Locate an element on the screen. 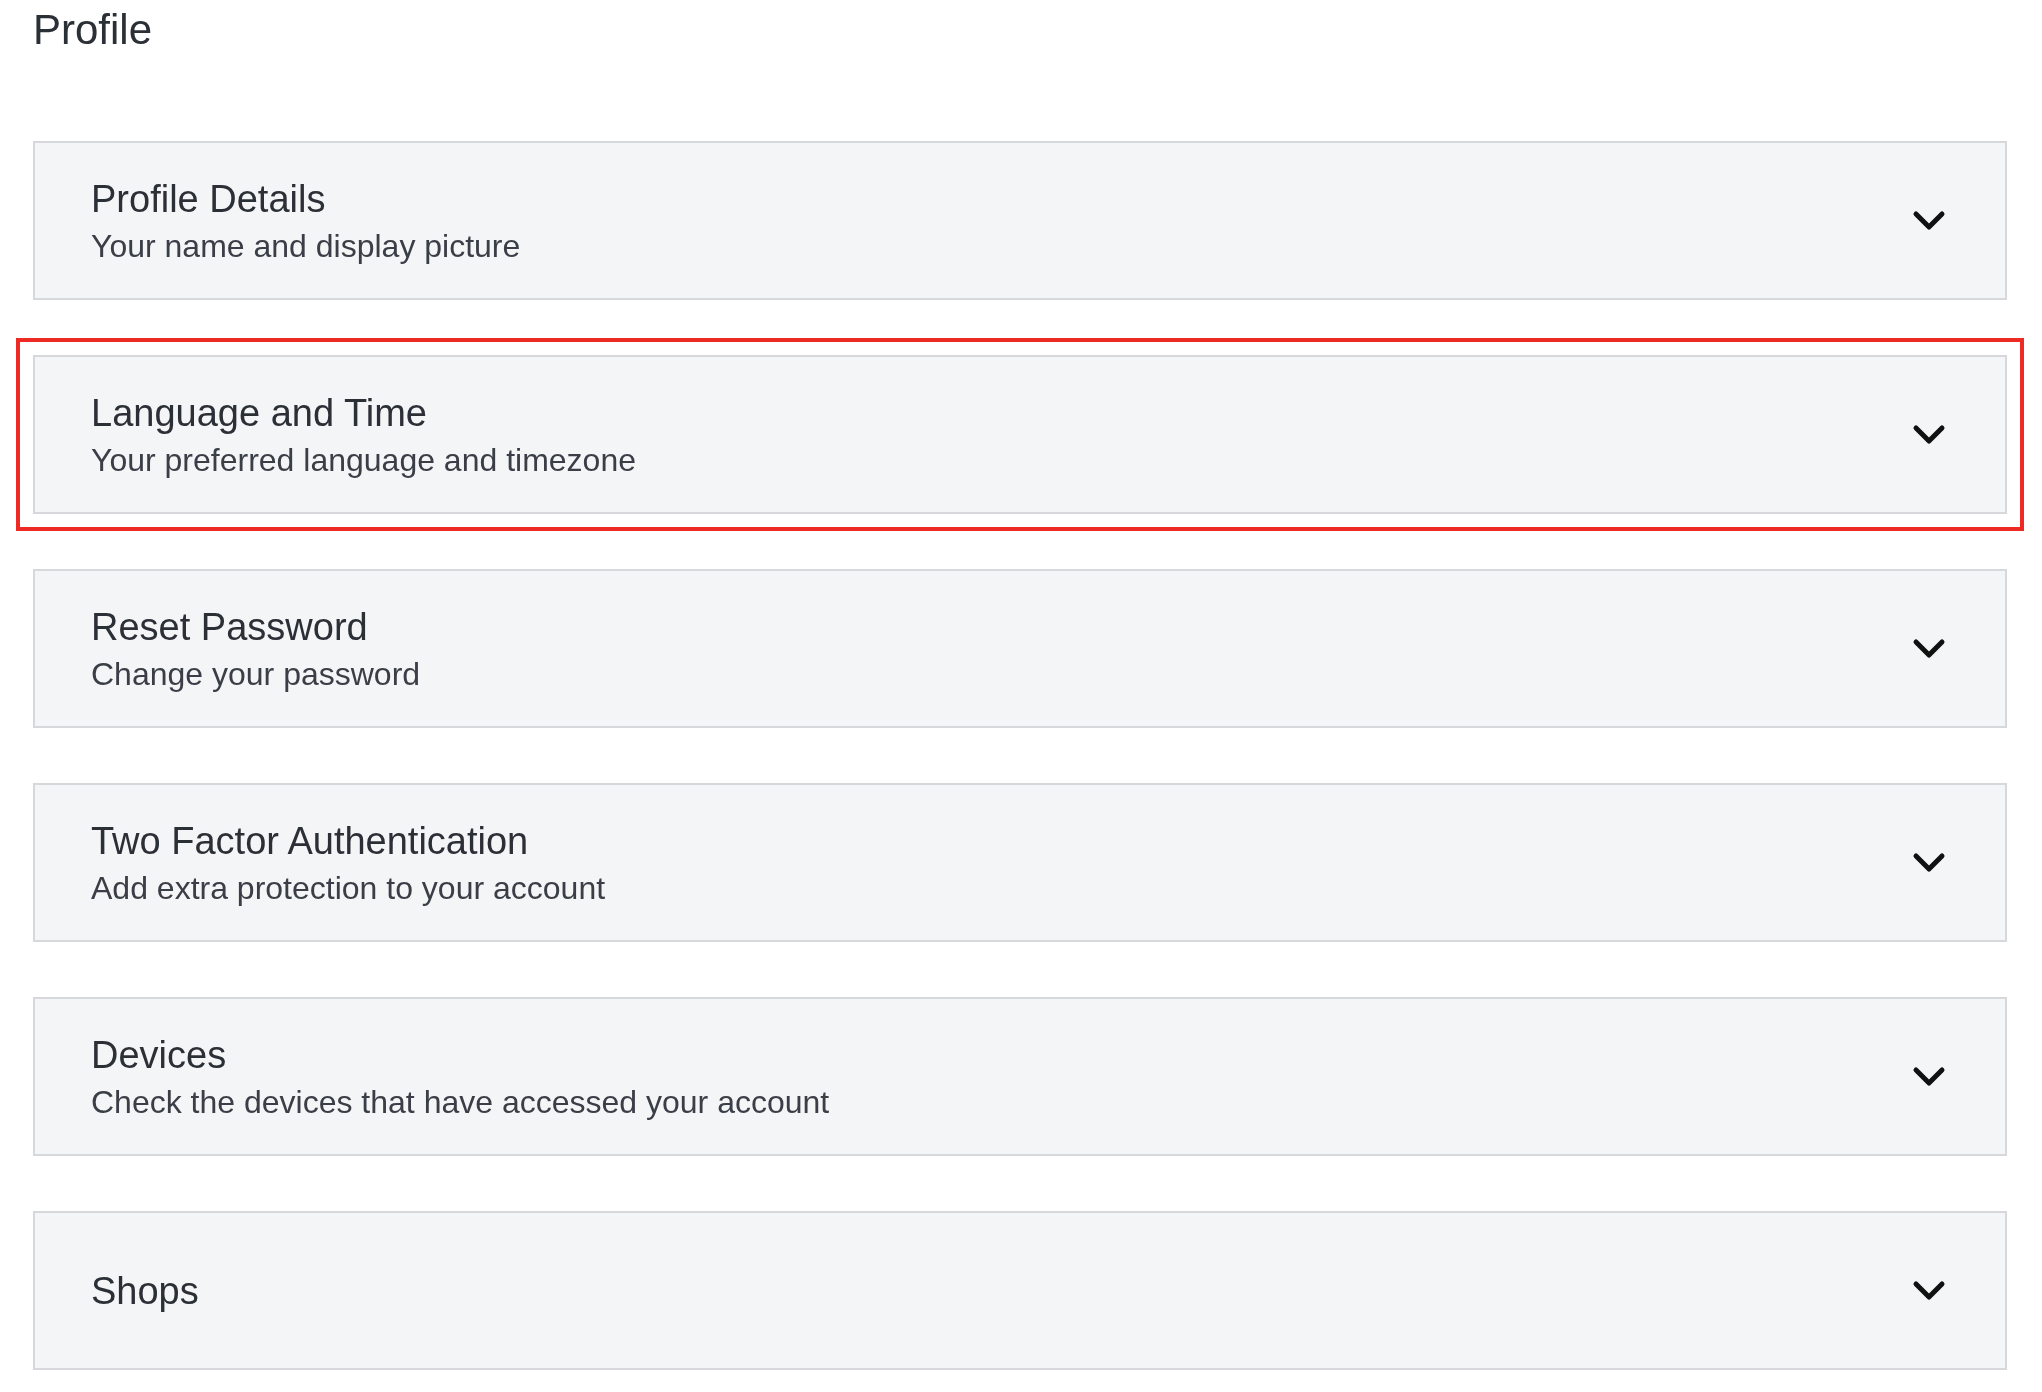  section-subtitle: Add extra protection to your account is located at coordinates (349, 887).